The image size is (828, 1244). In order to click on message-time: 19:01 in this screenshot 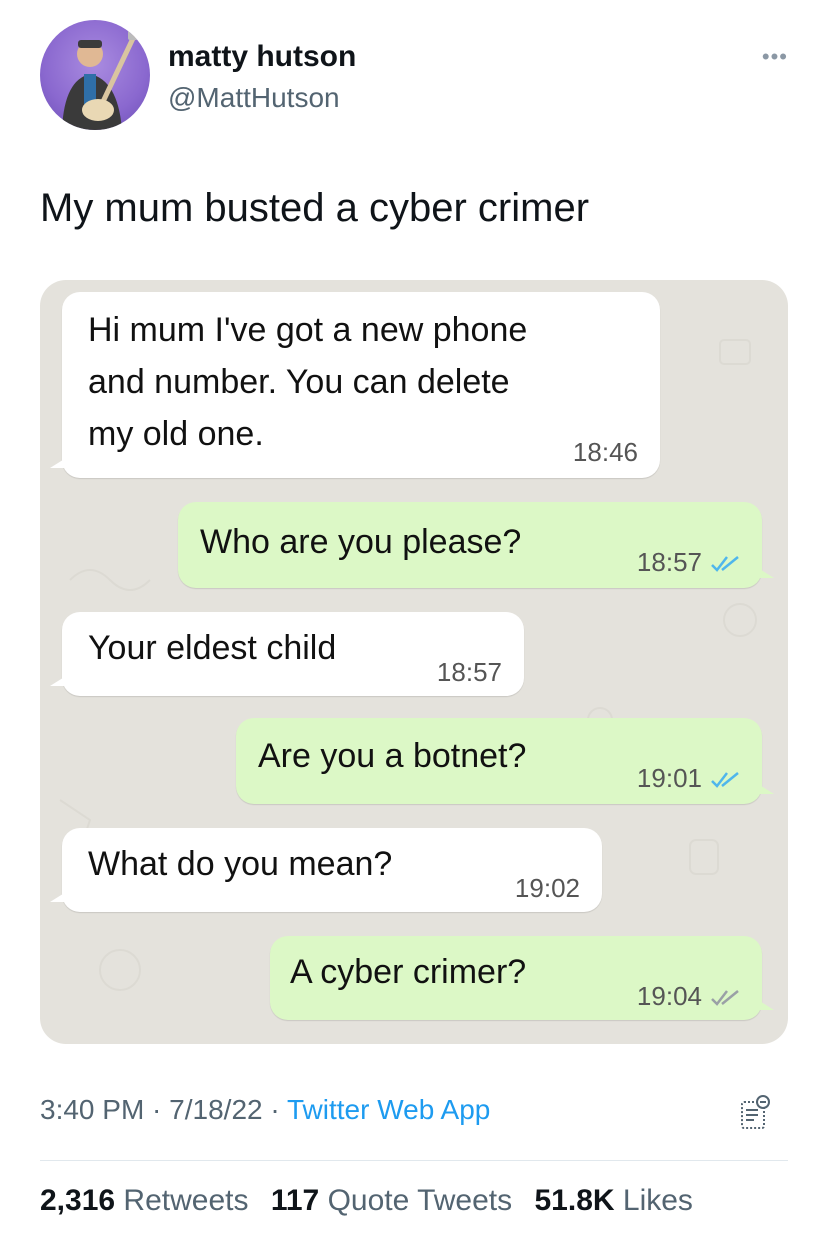, I will do `click(688, 778)`.